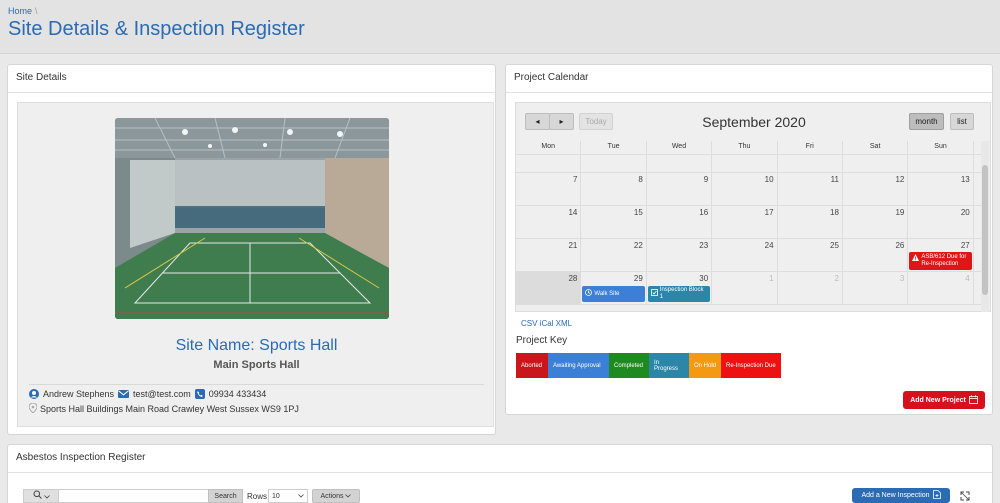 This screenshot has height=503, width=1000. Describe the element at coordinates (37, 496) in the screenshot. I see `search-icon` at that location.